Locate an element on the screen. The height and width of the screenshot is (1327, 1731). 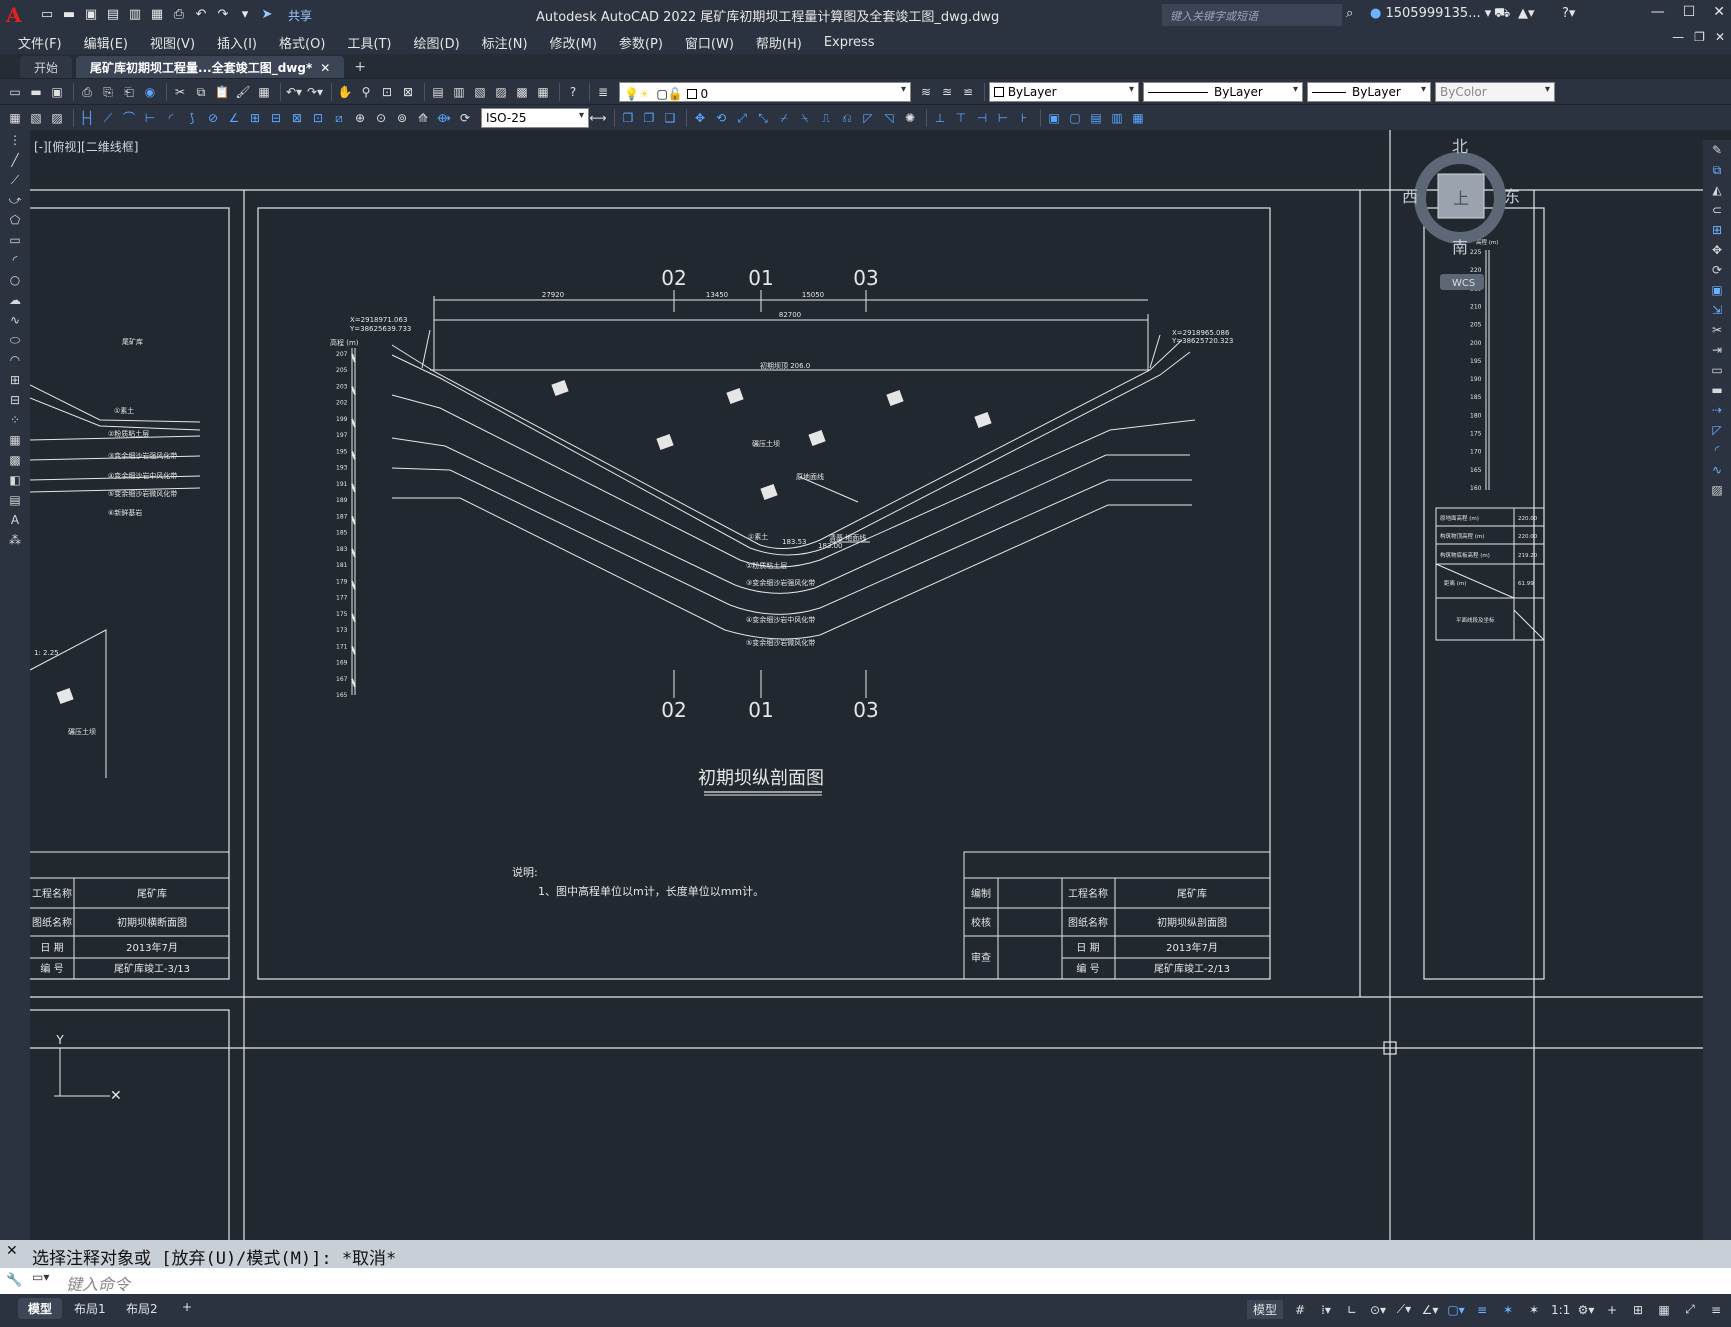
hatch-icon: ▦ is located at coordinates (15, 440).